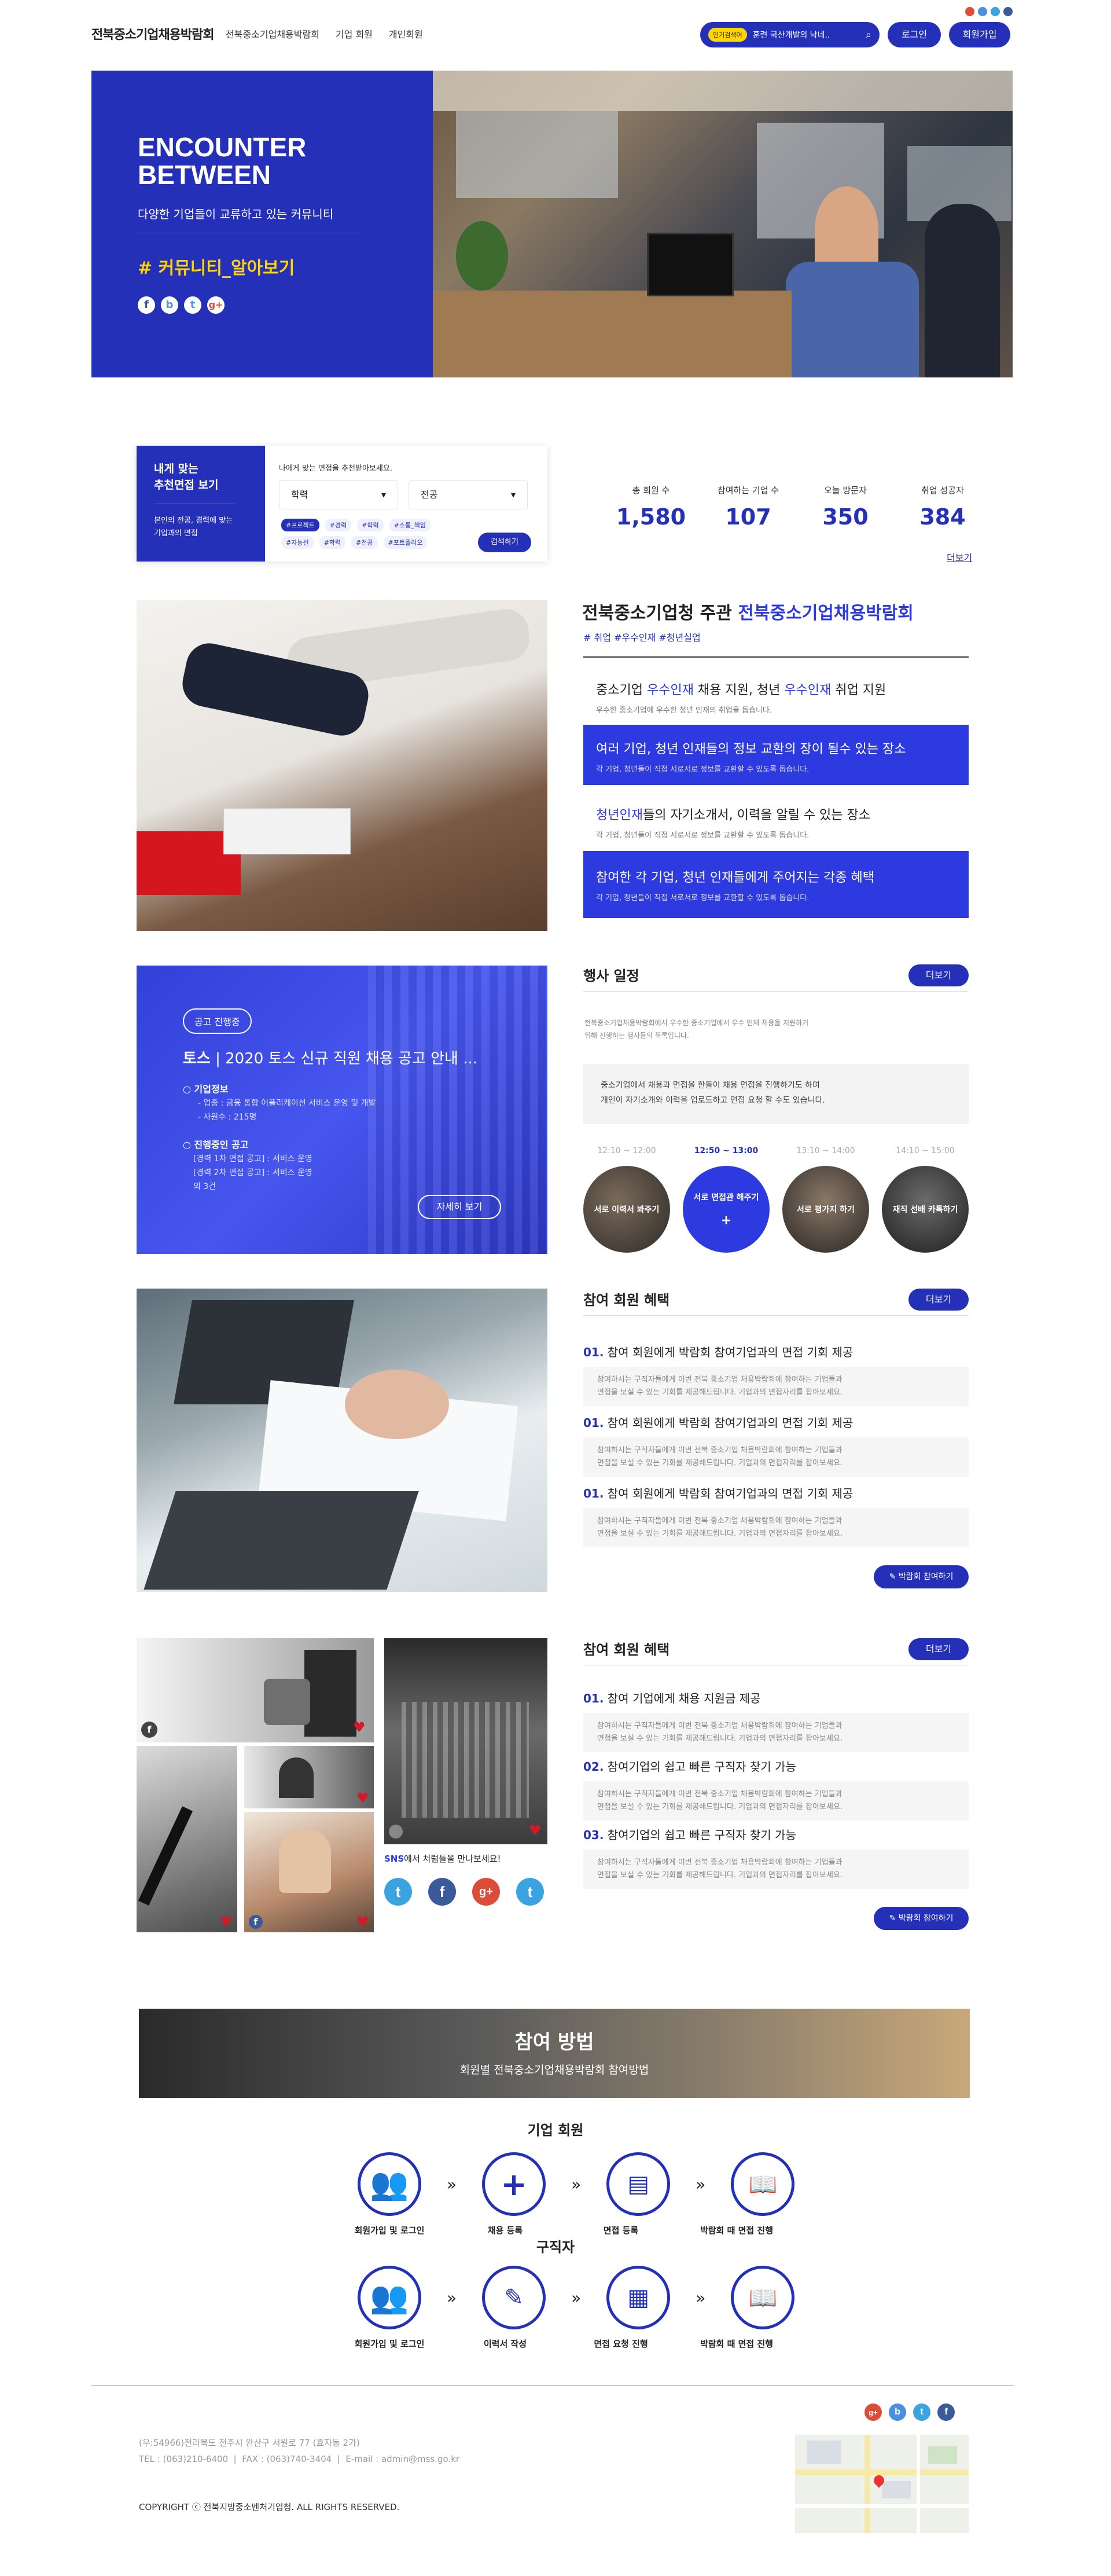 The height and width of the screenshot is (2576, 1111). I want to click on sns-photo-pens: ♥, so click(187, 1839).